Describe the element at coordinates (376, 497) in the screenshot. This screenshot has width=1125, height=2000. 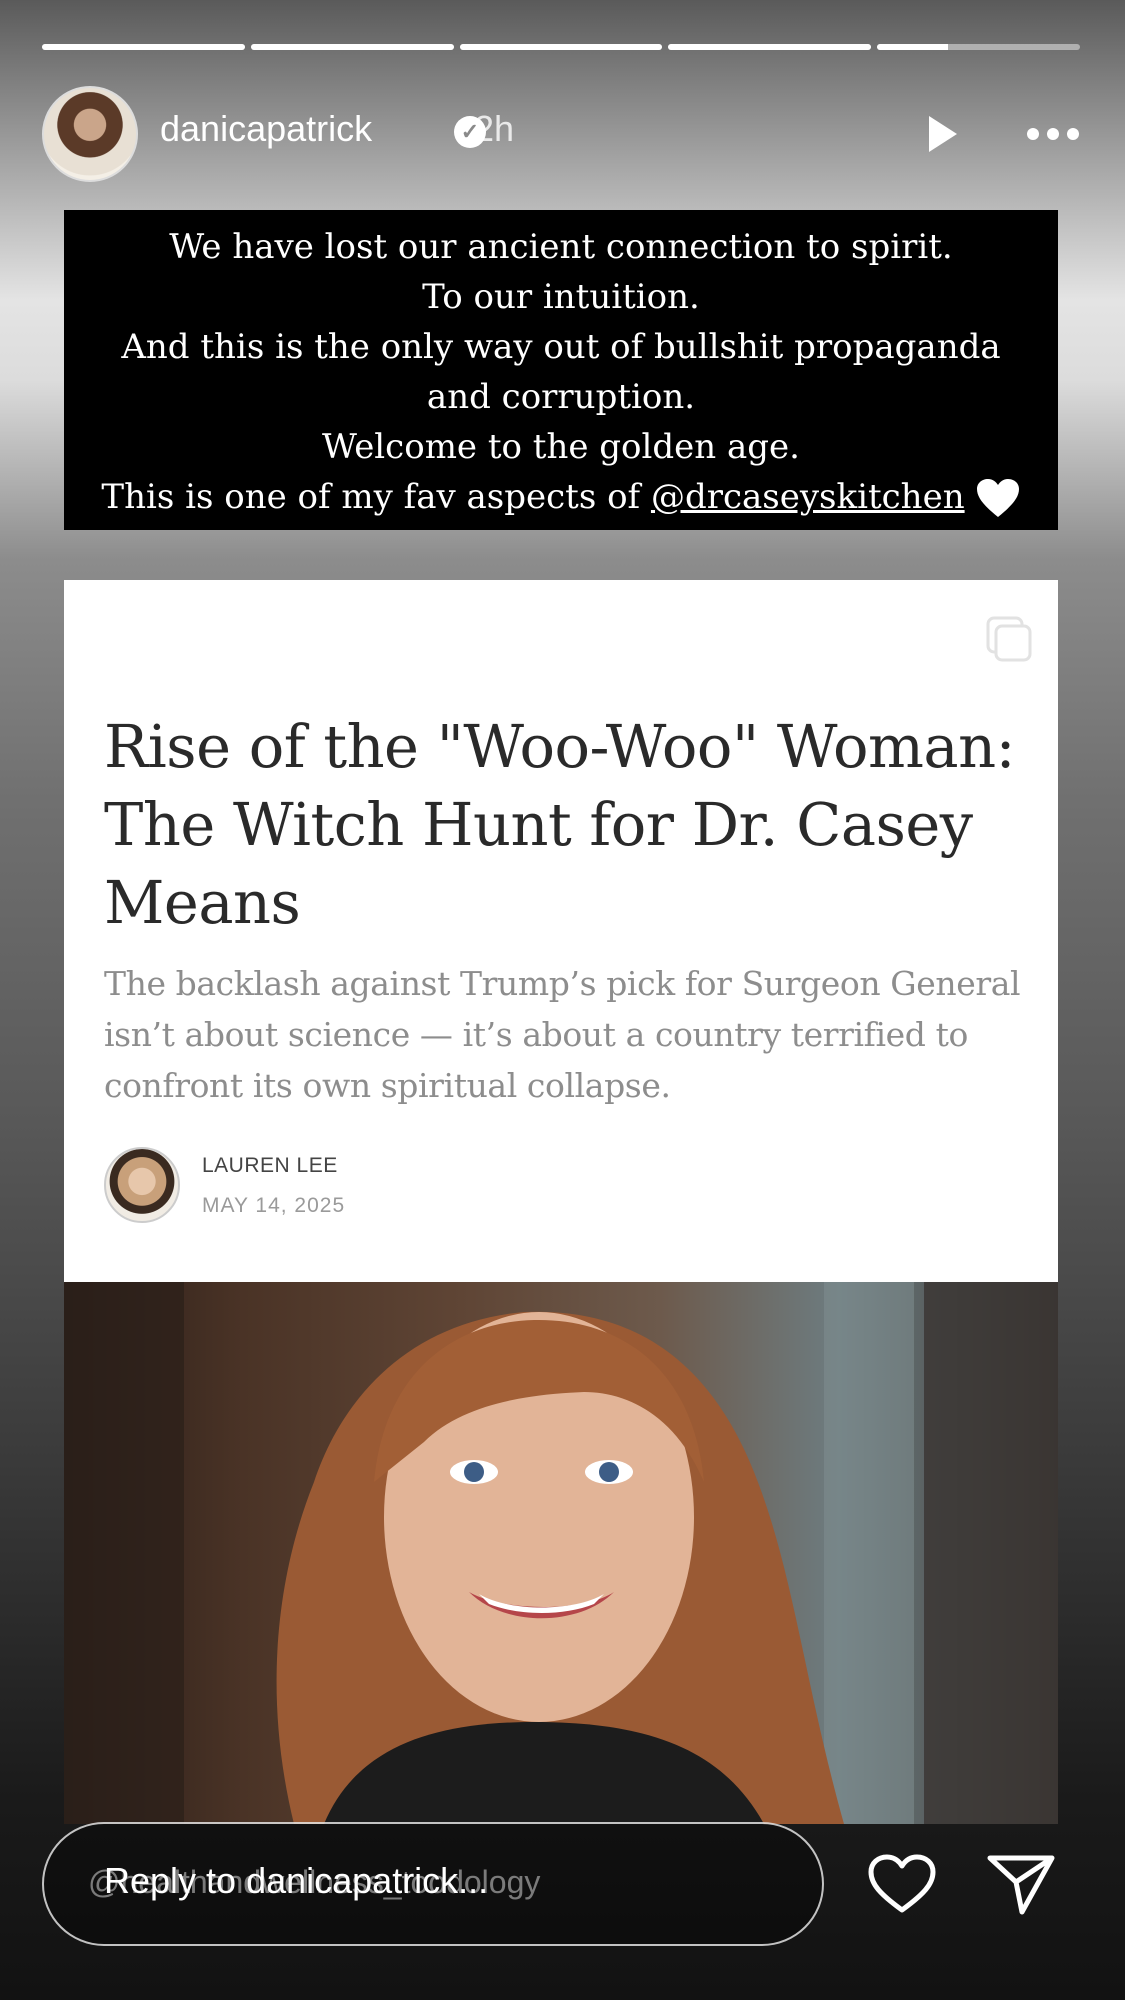
I see `caption-line-prefix: This is one of my fav aspects of` at that location.